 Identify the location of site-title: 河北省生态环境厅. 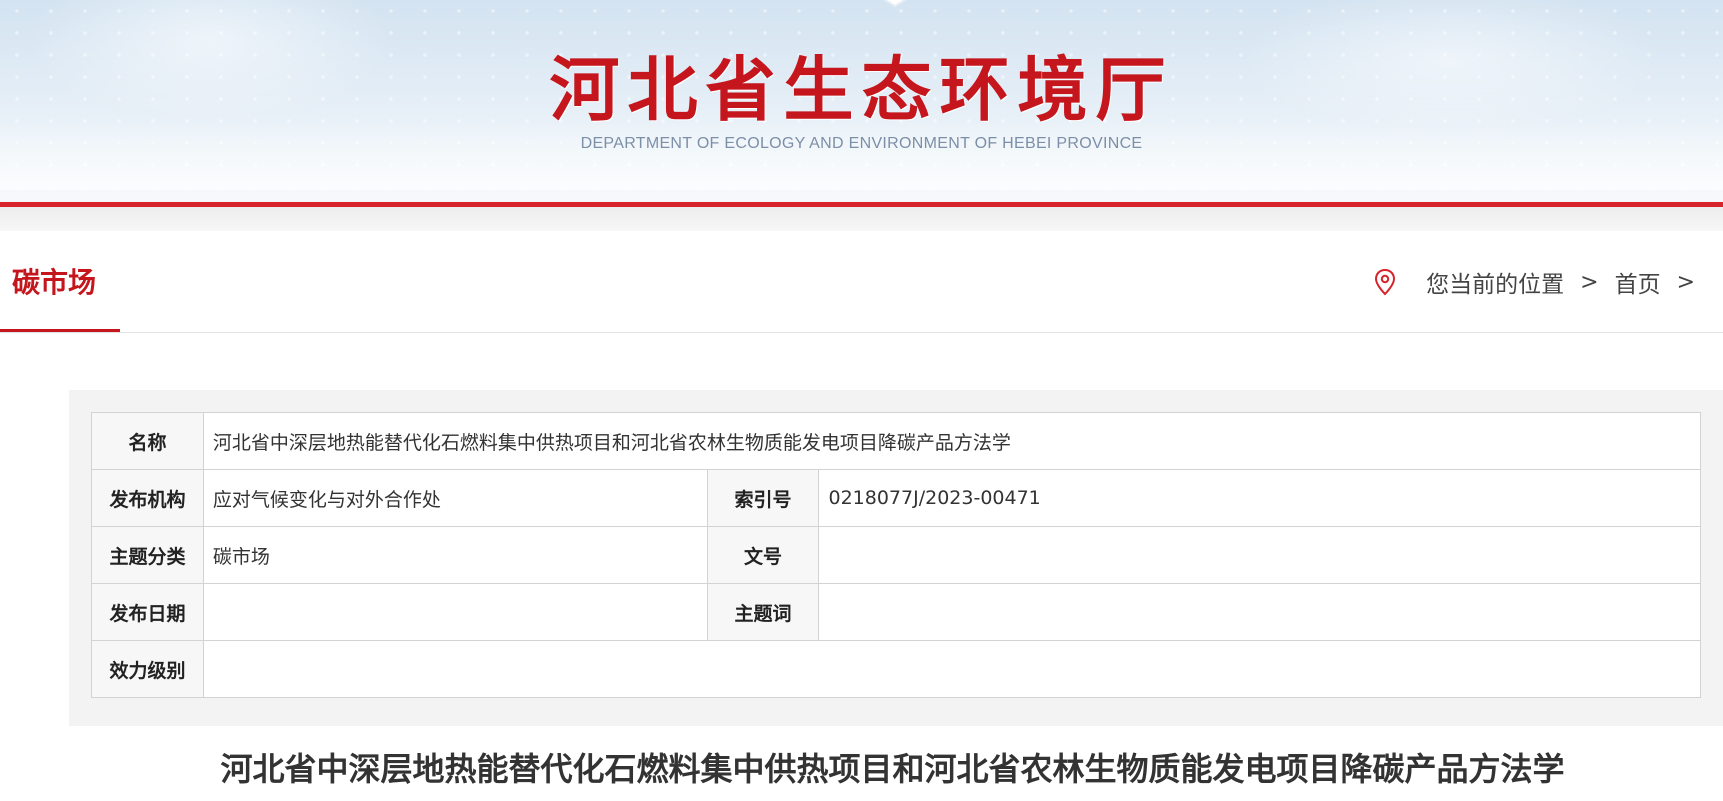
(861, 89).